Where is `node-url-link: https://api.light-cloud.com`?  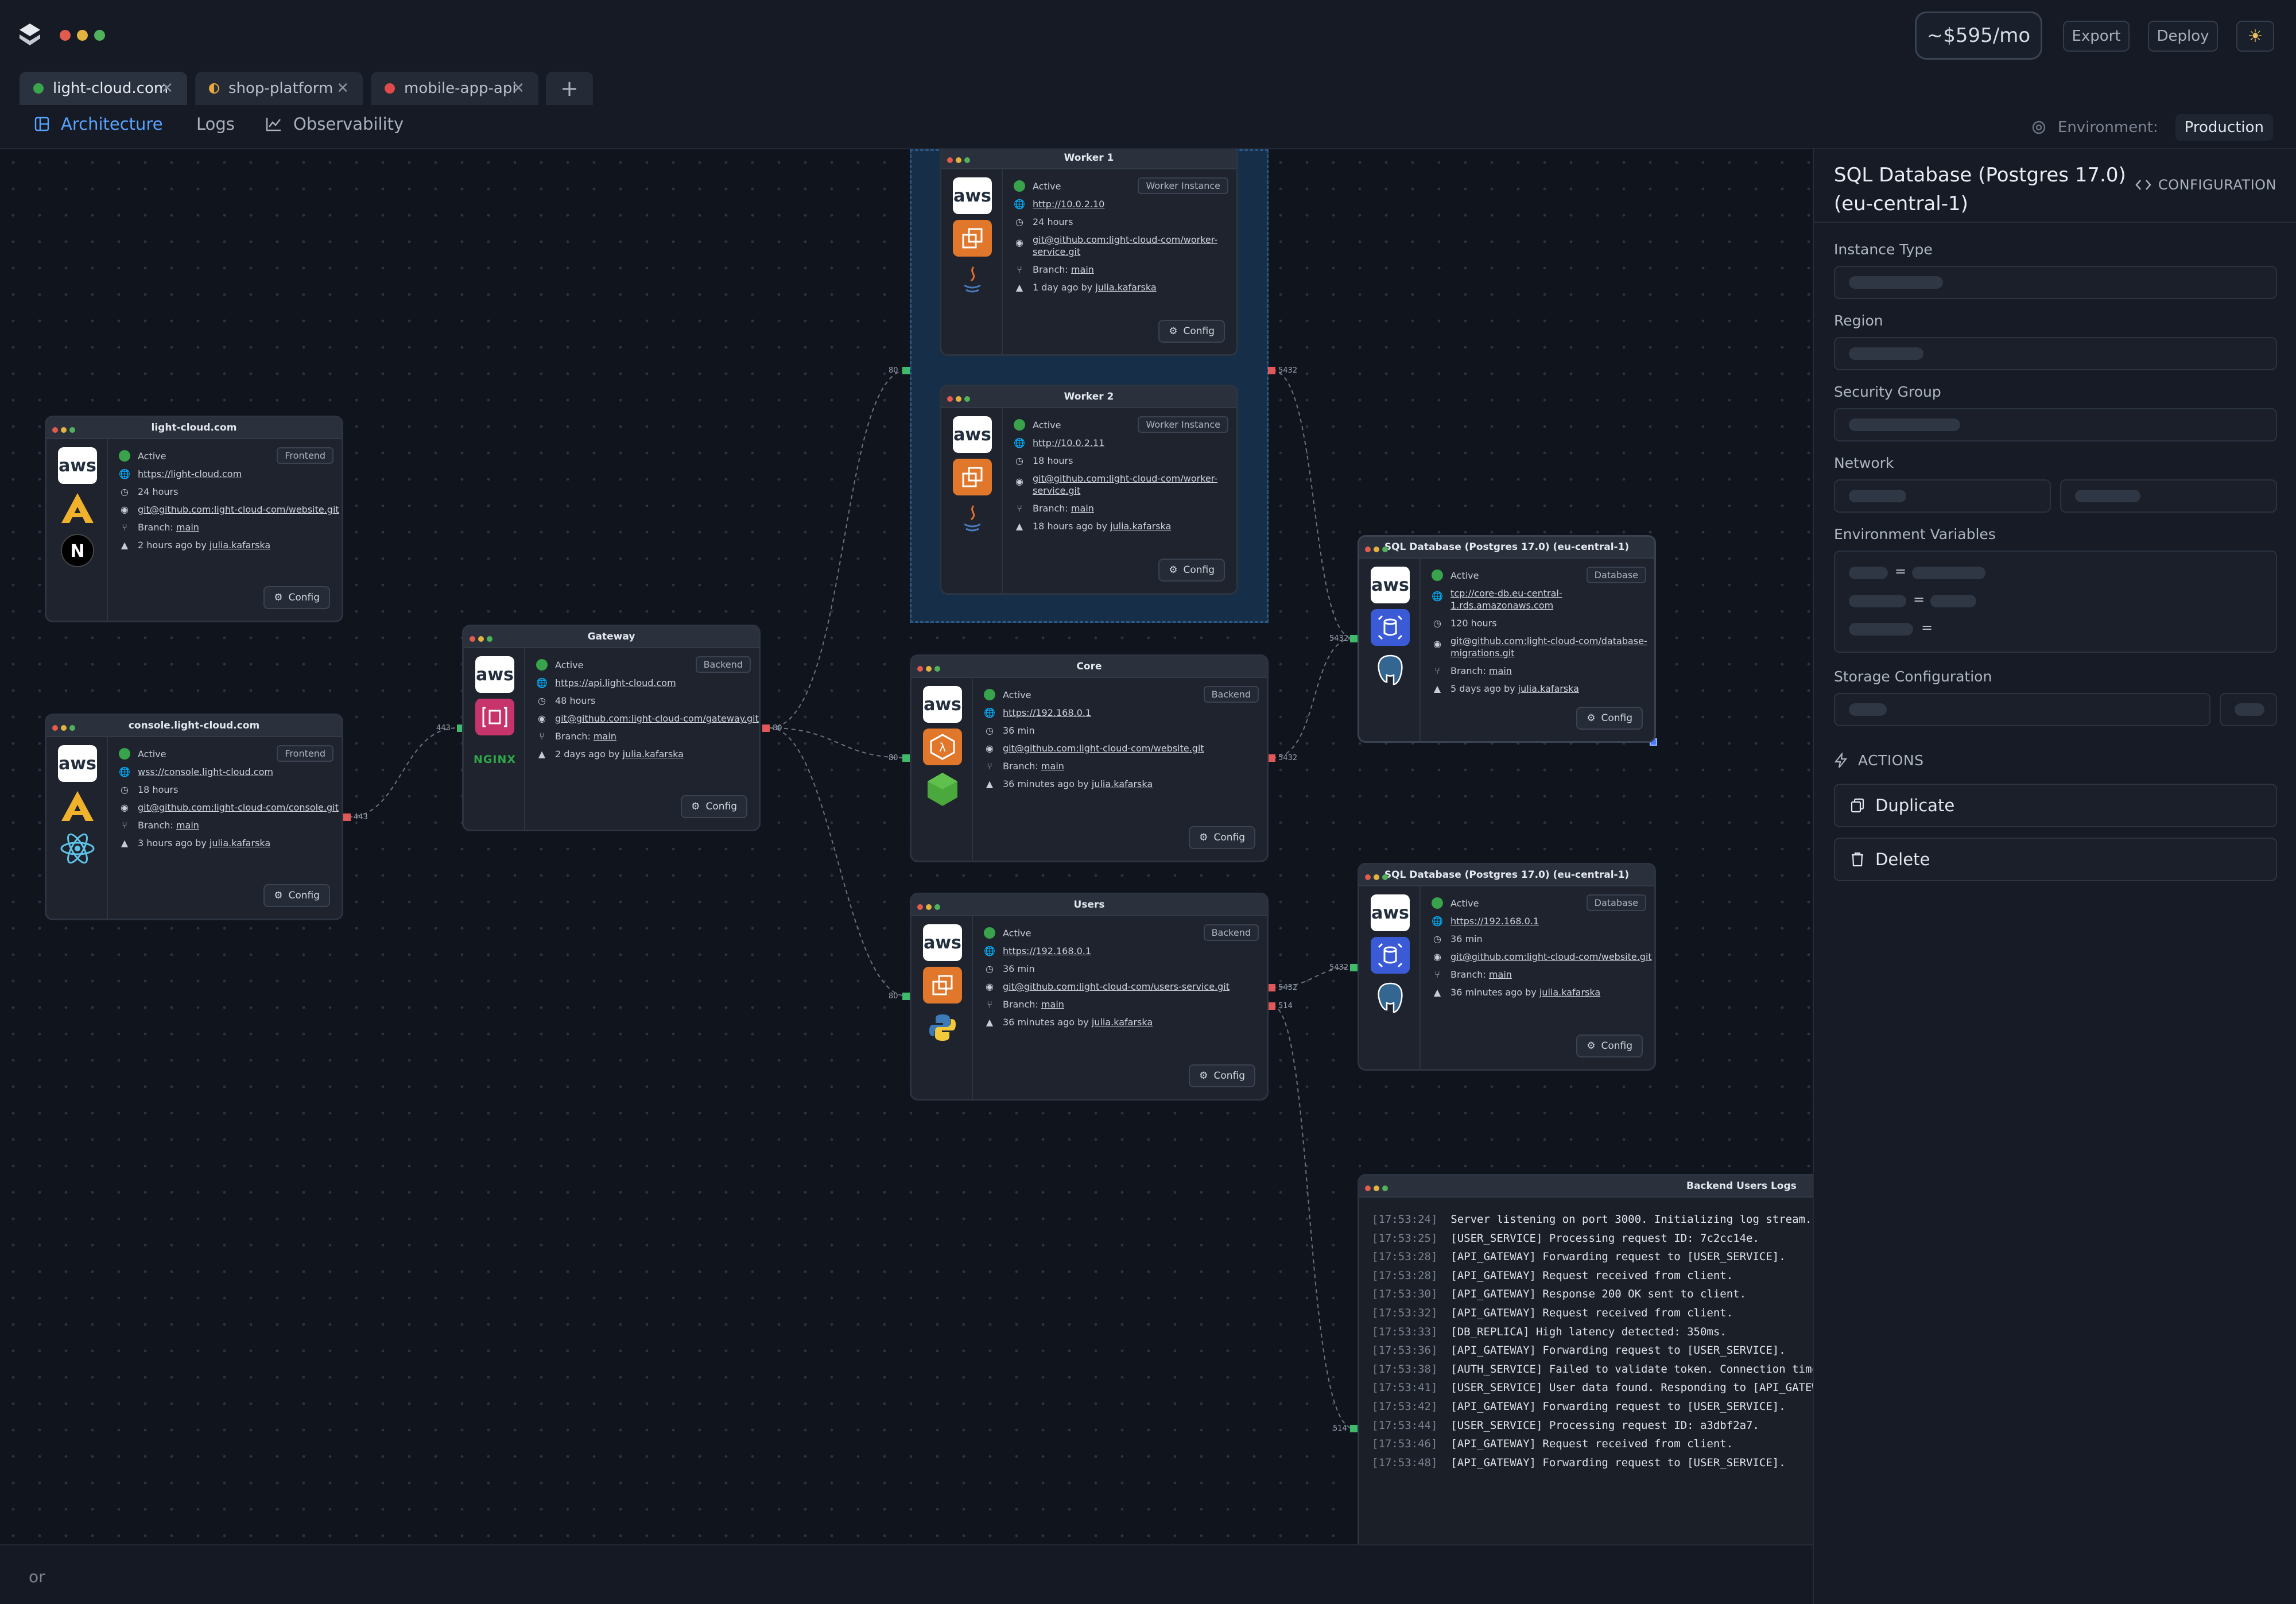
node-url-link: https://api.light-cloud.com is located at coordinates (615, 683).